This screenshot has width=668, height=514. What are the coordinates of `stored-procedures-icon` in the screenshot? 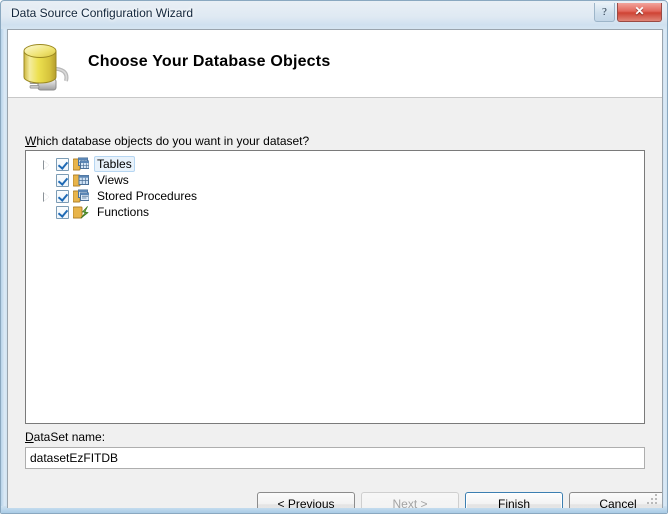 It's located at (81, 196).